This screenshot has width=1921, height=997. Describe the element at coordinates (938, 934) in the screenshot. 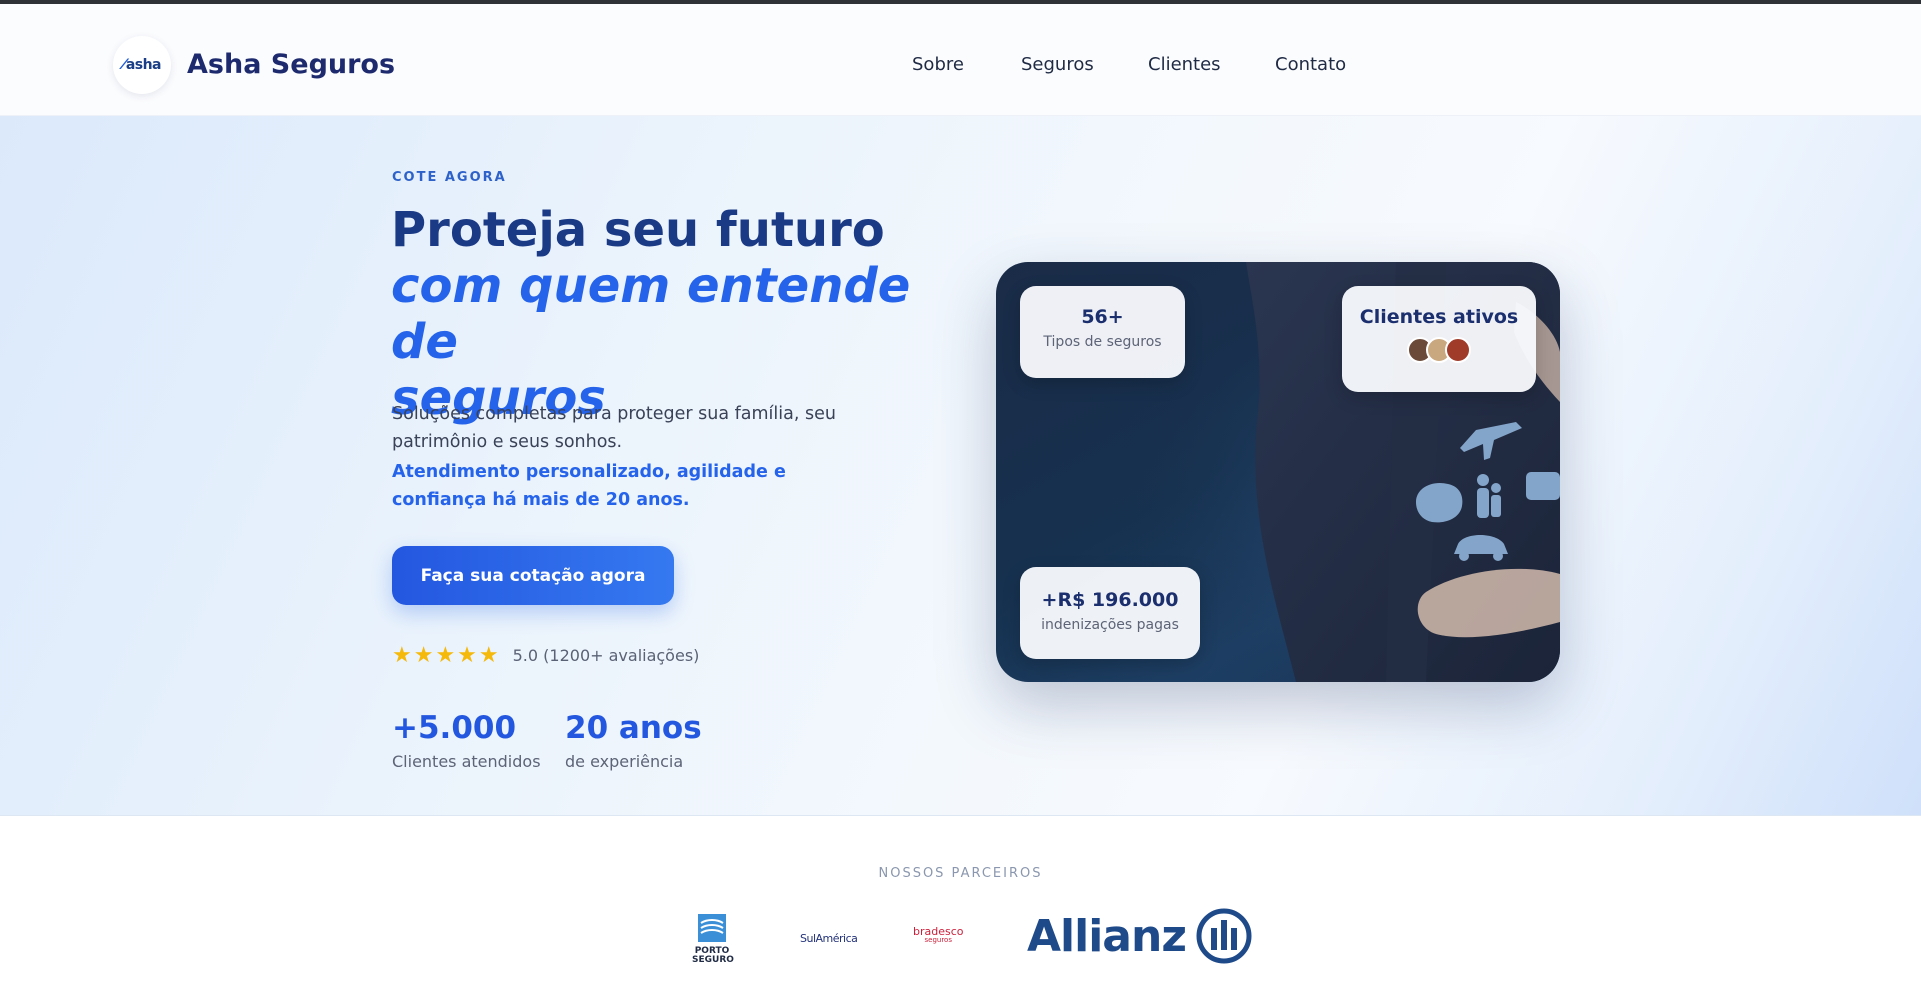

I see `partner-bradesco: bradesco seguros` at that location.